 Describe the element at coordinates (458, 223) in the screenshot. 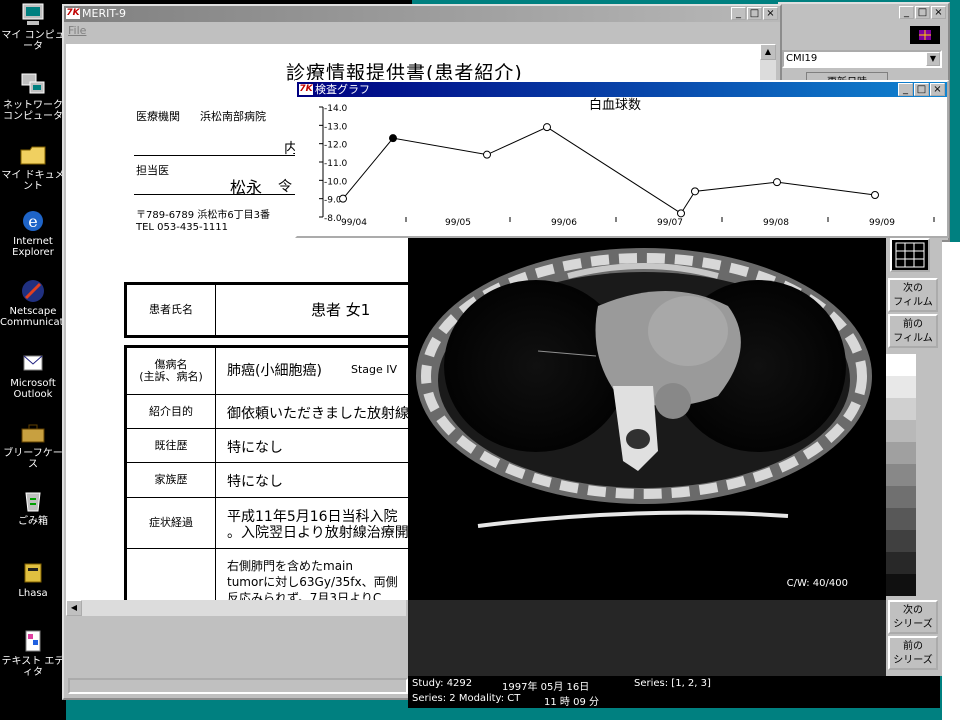

I see `x-tick-label: 99/05` at that location.